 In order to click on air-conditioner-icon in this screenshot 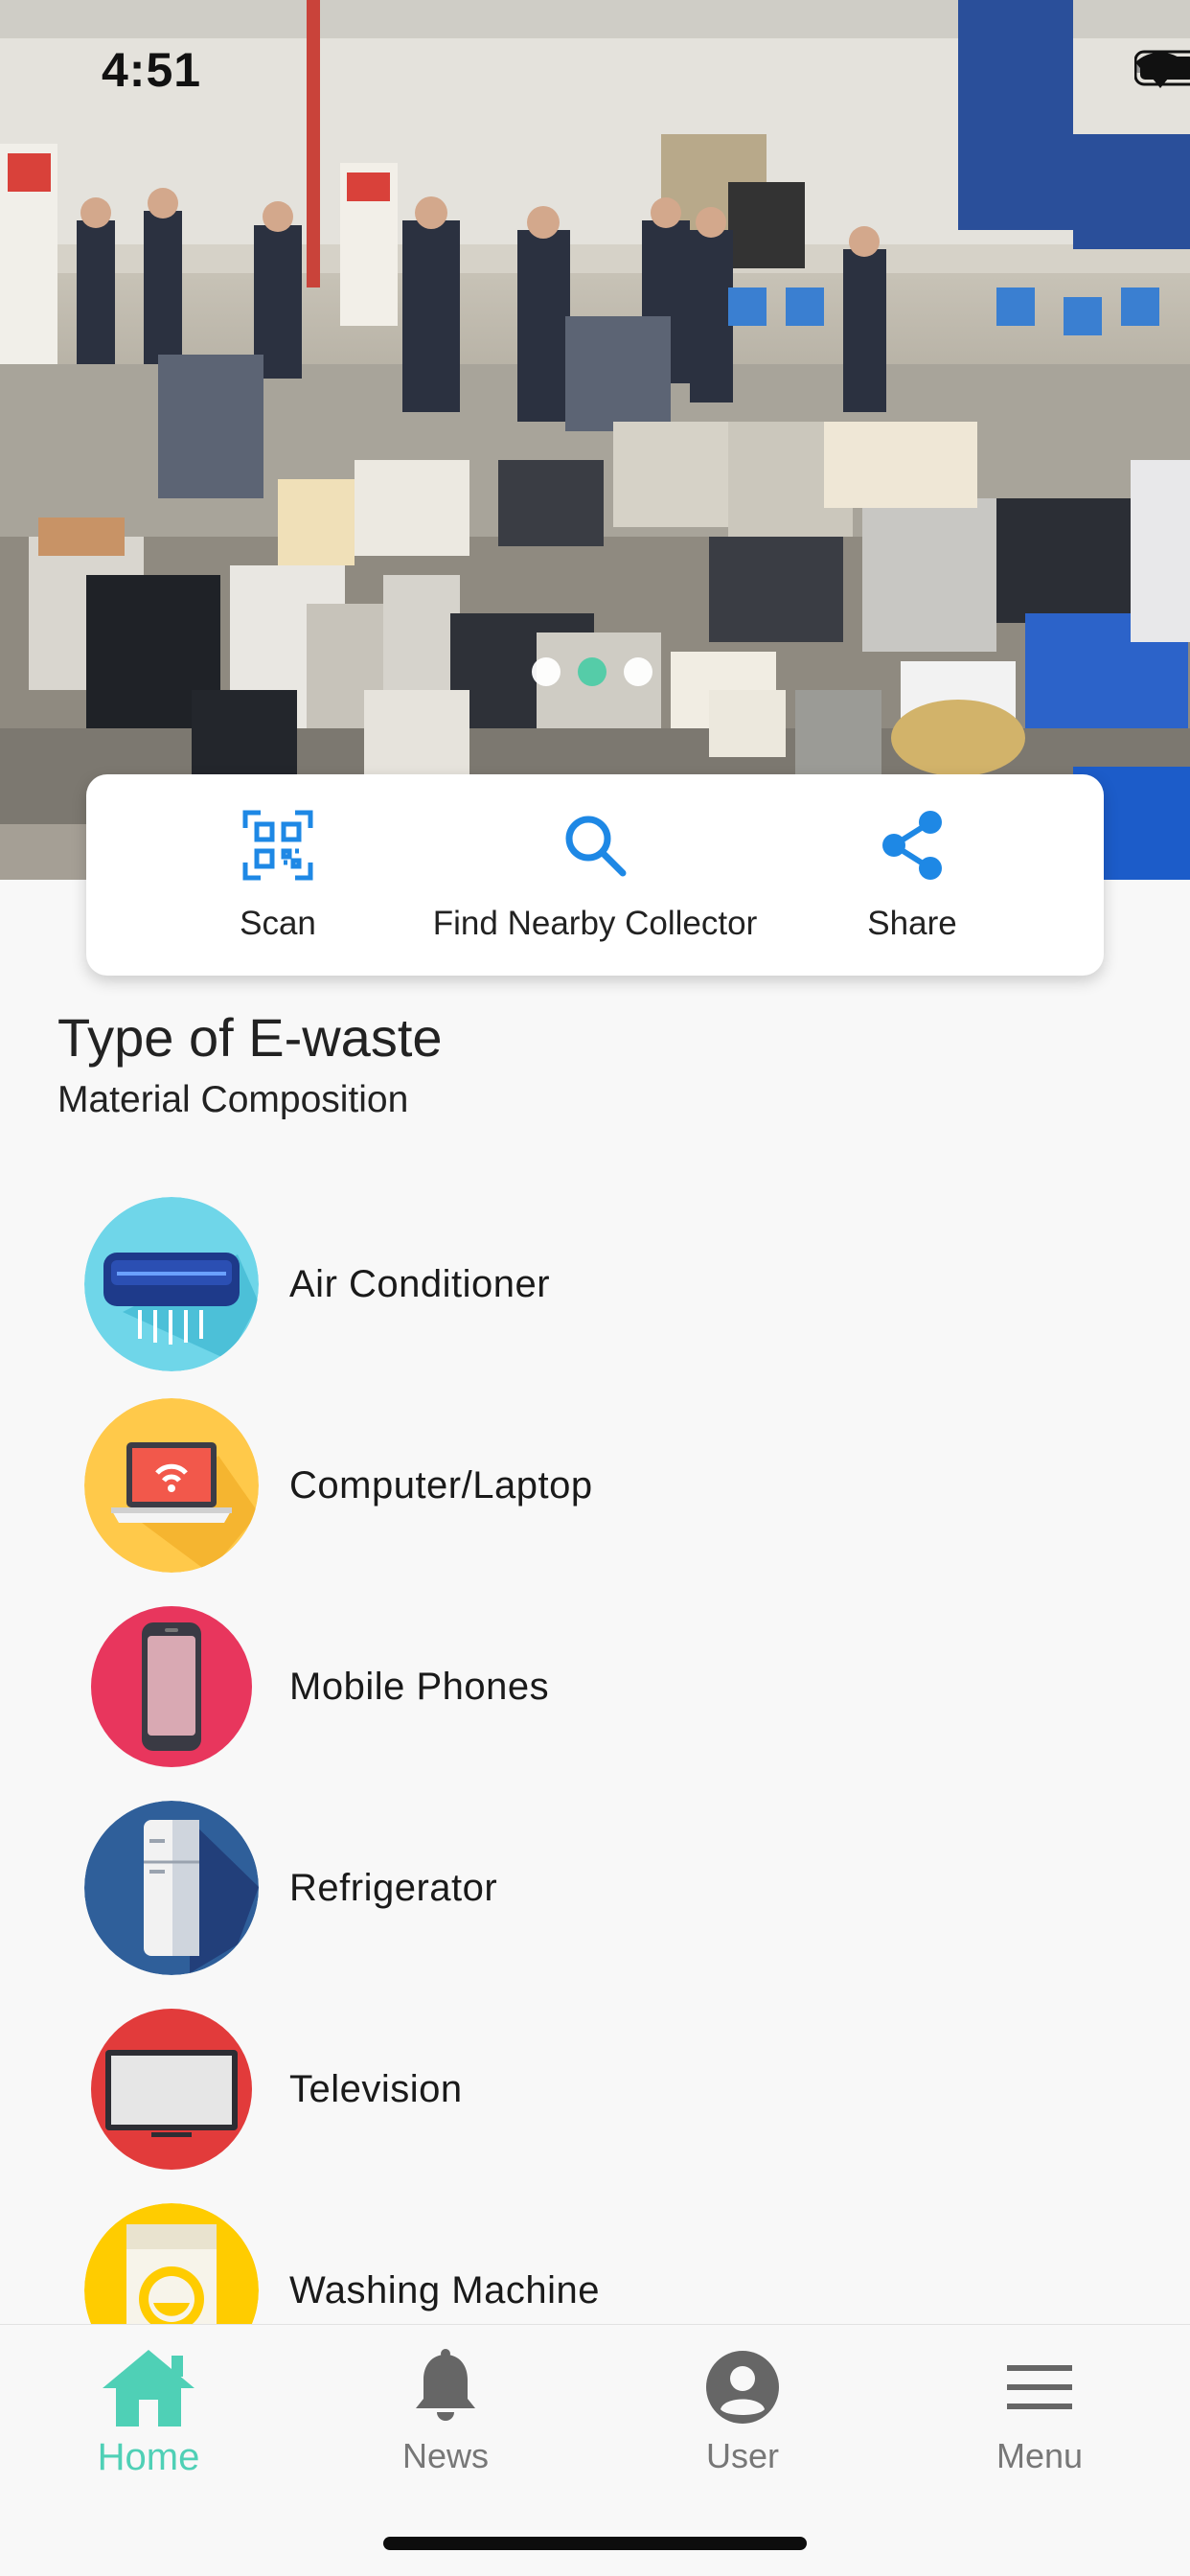, I will do `click(171, 1284)`.